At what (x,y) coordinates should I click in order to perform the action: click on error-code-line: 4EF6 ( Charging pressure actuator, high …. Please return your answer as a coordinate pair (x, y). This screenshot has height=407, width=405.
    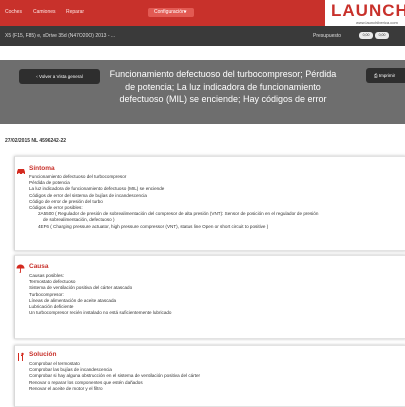
    Looking at the image, I should click on (153, 226).